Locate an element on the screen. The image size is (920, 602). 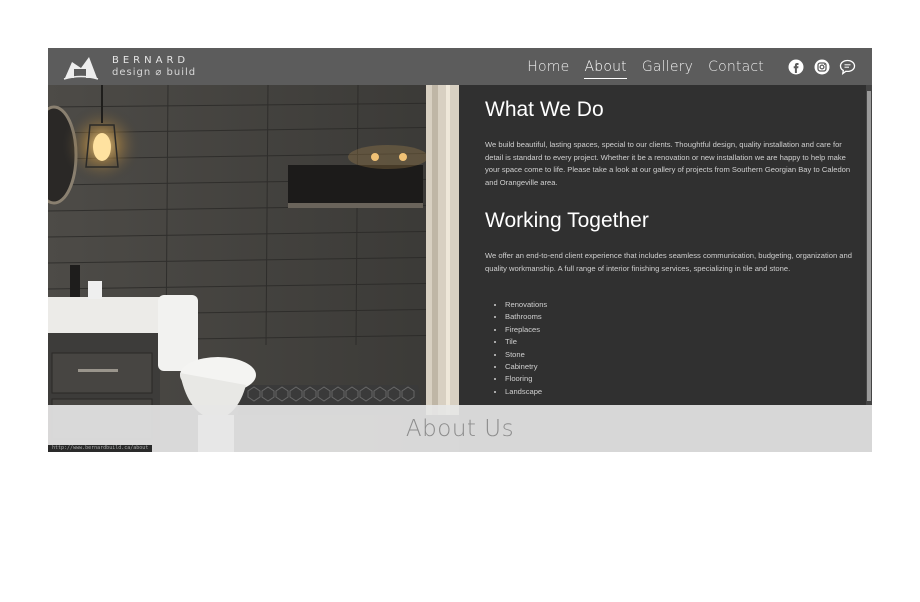
about-us-title: About Us is located at coordinates (460, 428).